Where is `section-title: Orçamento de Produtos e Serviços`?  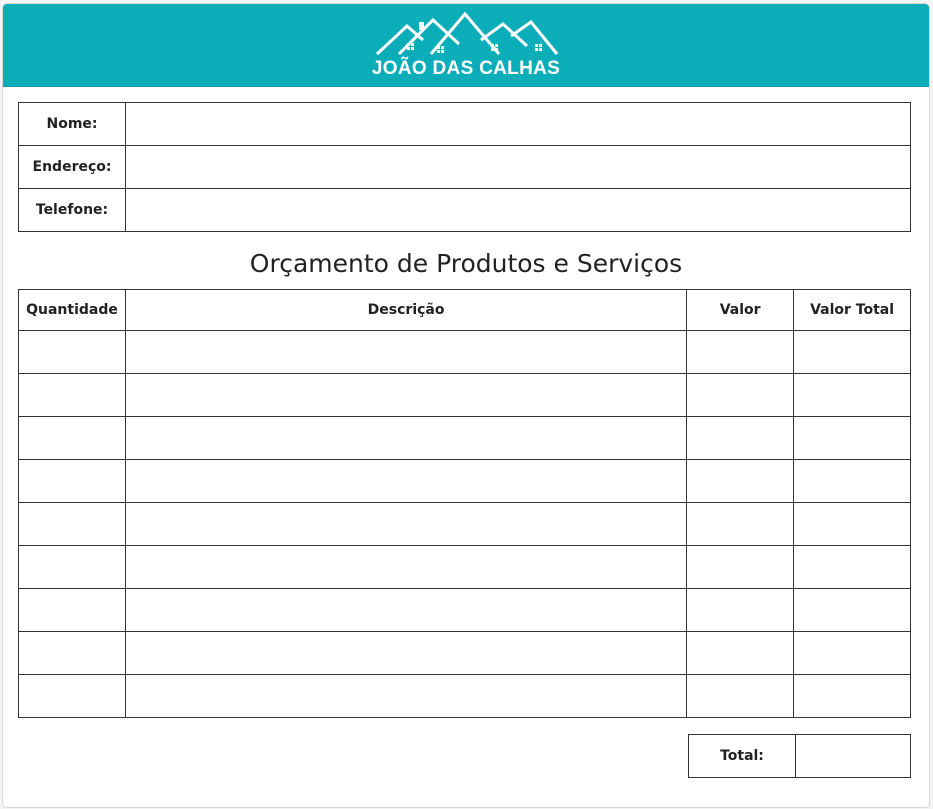 section-title: Orçamento de Produtos e Serviços is located at coordinates (466, 263).